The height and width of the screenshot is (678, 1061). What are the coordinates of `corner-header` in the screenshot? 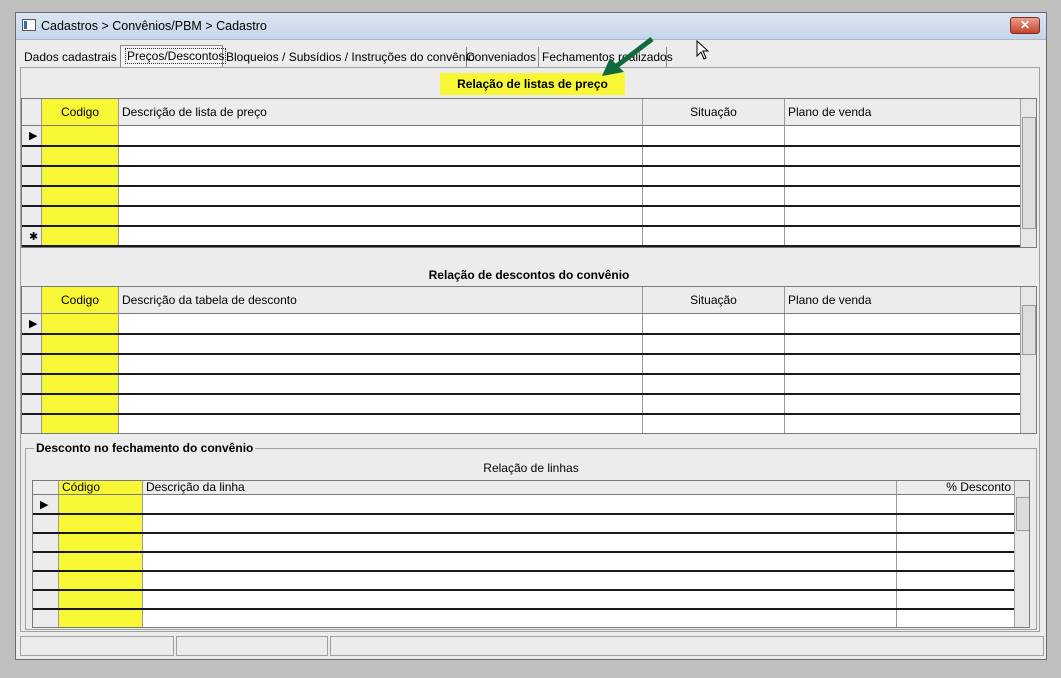 It's located at (32, 112).